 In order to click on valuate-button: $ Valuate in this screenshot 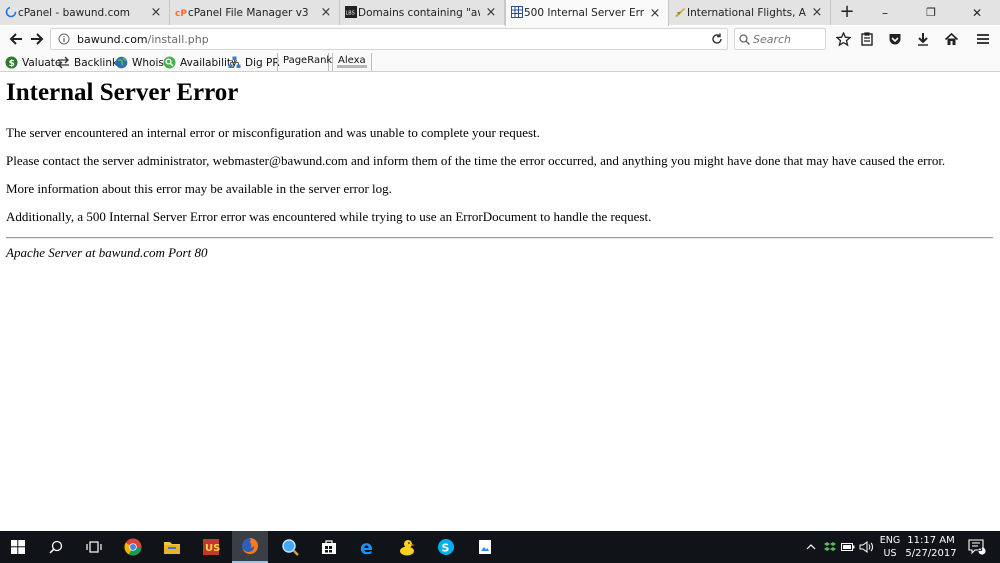, I will do `click(33, 62)`.